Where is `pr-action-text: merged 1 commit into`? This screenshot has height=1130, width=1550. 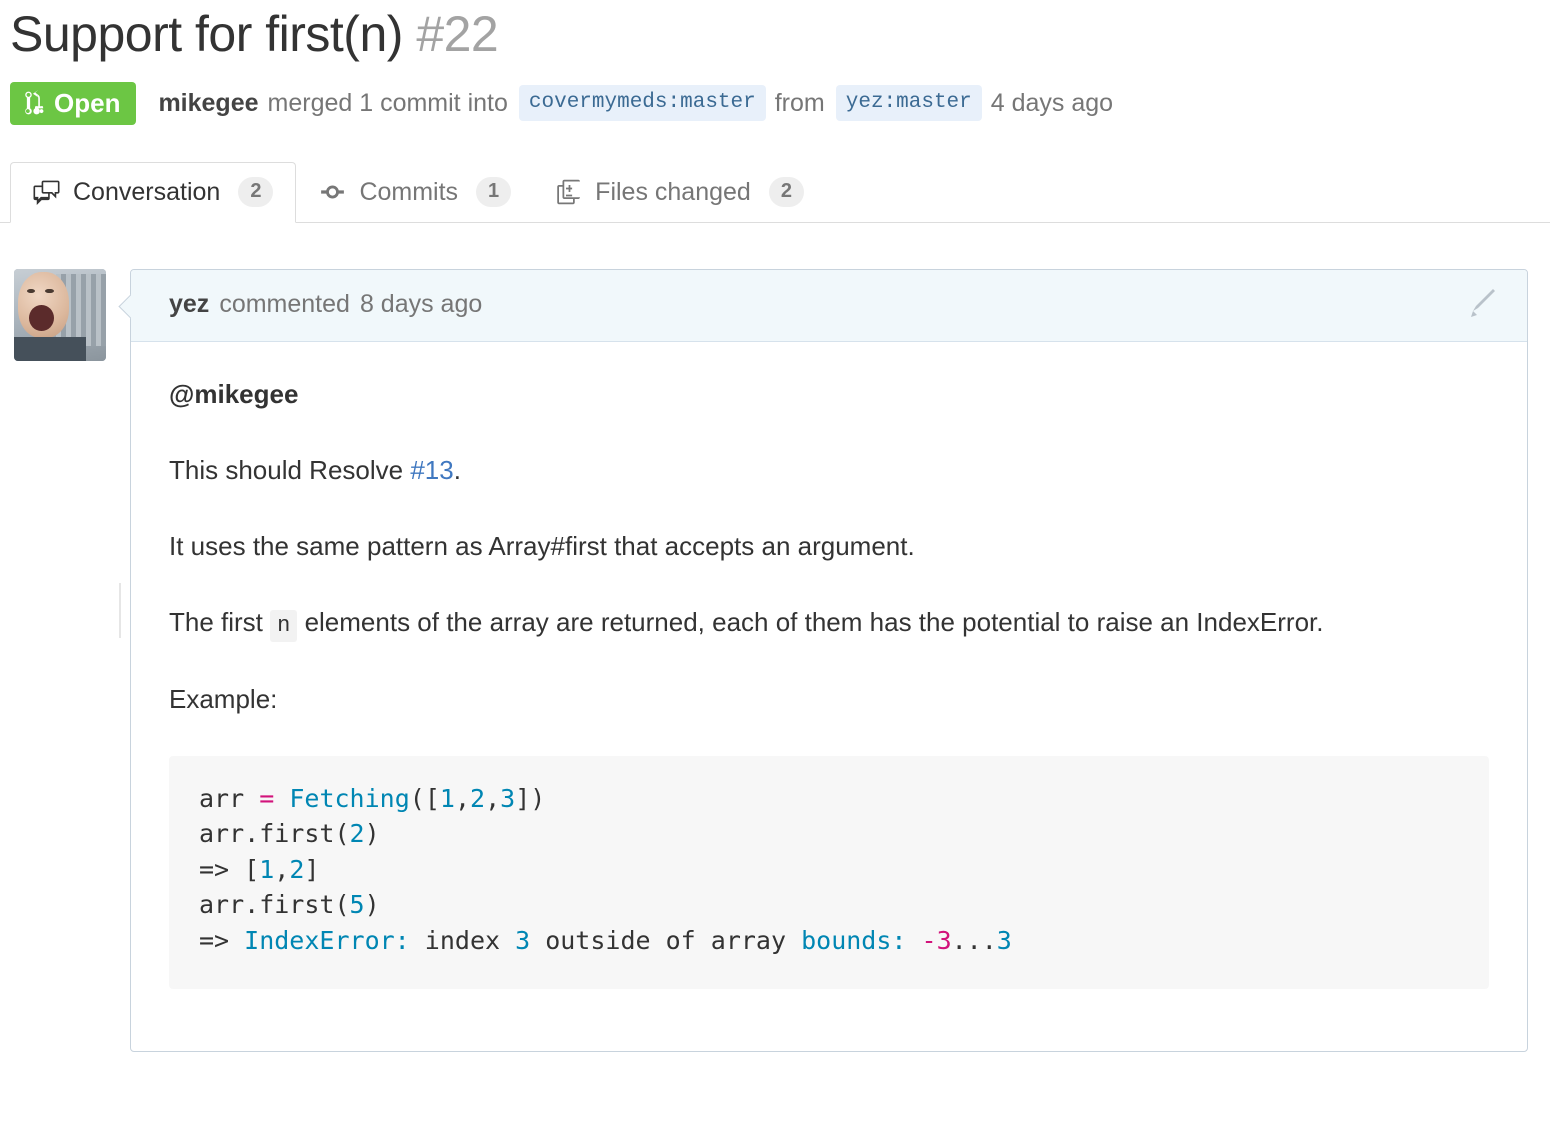 pr-action-text: merged 1 commit into is located at coordinates (387, 102).